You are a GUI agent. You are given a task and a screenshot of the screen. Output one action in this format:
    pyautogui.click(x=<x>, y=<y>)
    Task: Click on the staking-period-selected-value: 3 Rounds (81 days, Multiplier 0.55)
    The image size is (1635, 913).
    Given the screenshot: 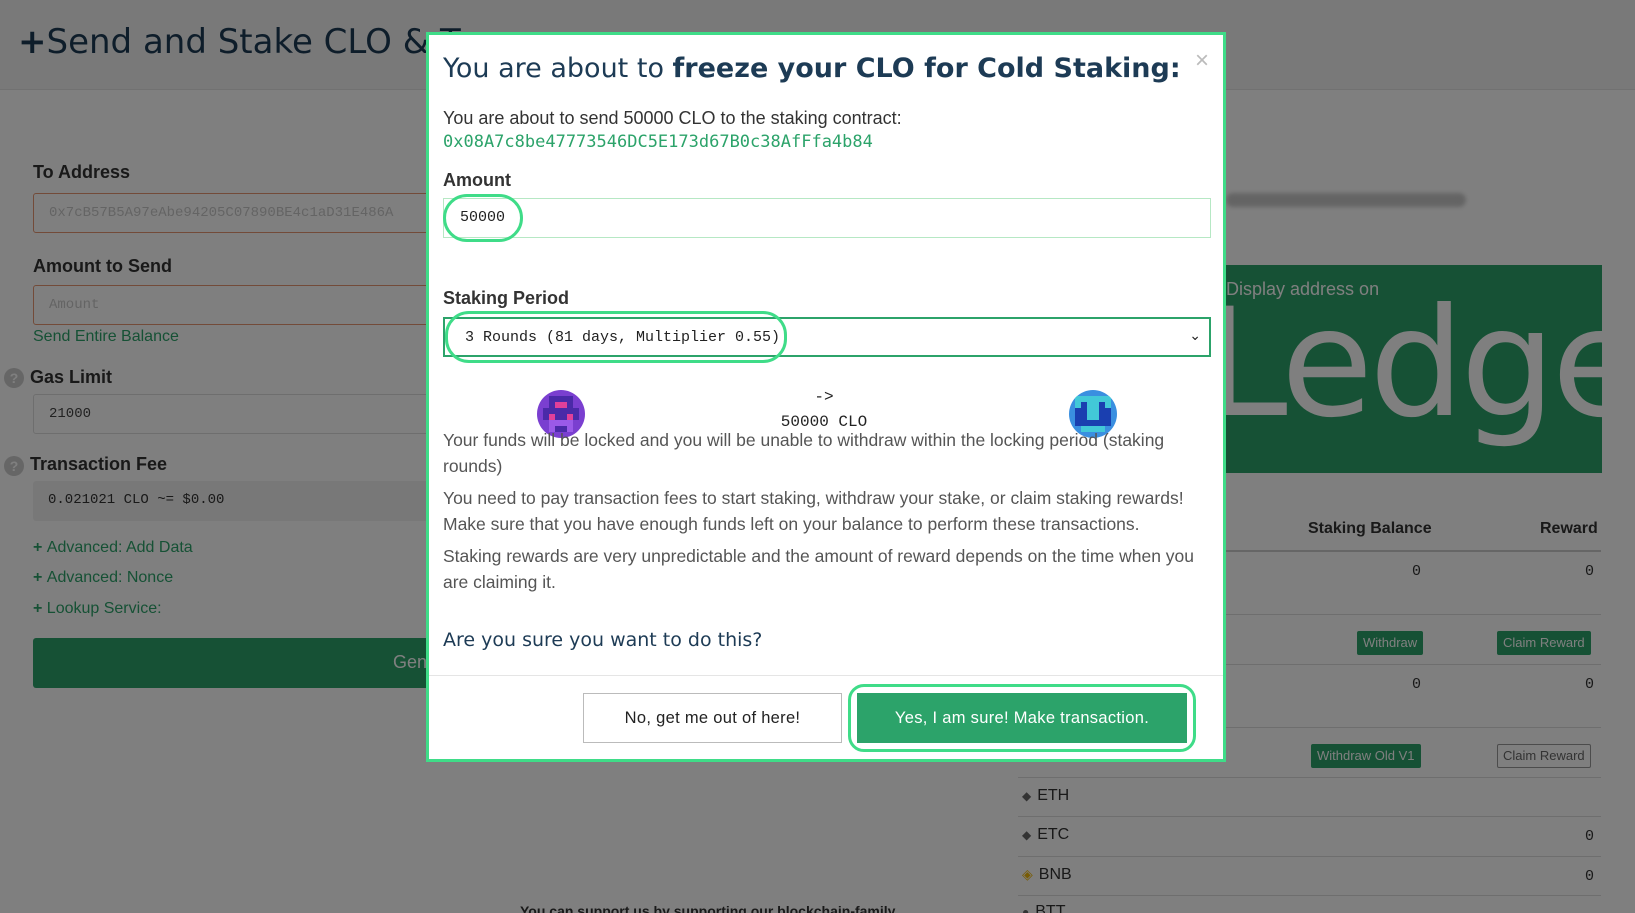 What is the action you would take?
    pyautogui.click(x=623, y=337)
    